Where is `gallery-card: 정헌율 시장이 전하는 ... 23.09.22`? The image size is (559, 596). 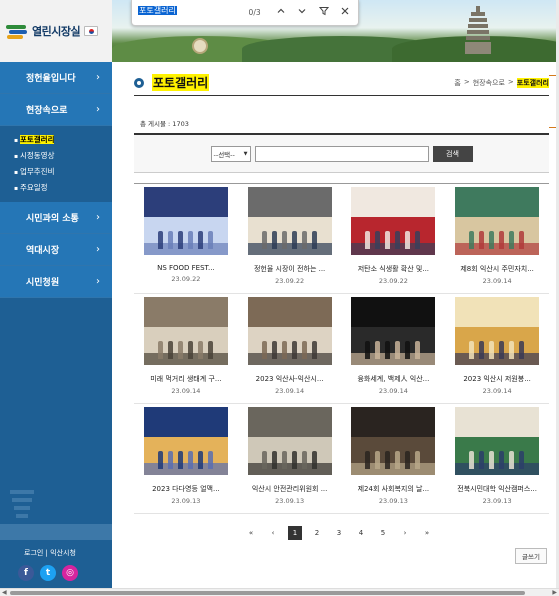
gallery-card: 정헌율 시장이 전하는 ... 23.09.22 is located at coordinates (290, 238).